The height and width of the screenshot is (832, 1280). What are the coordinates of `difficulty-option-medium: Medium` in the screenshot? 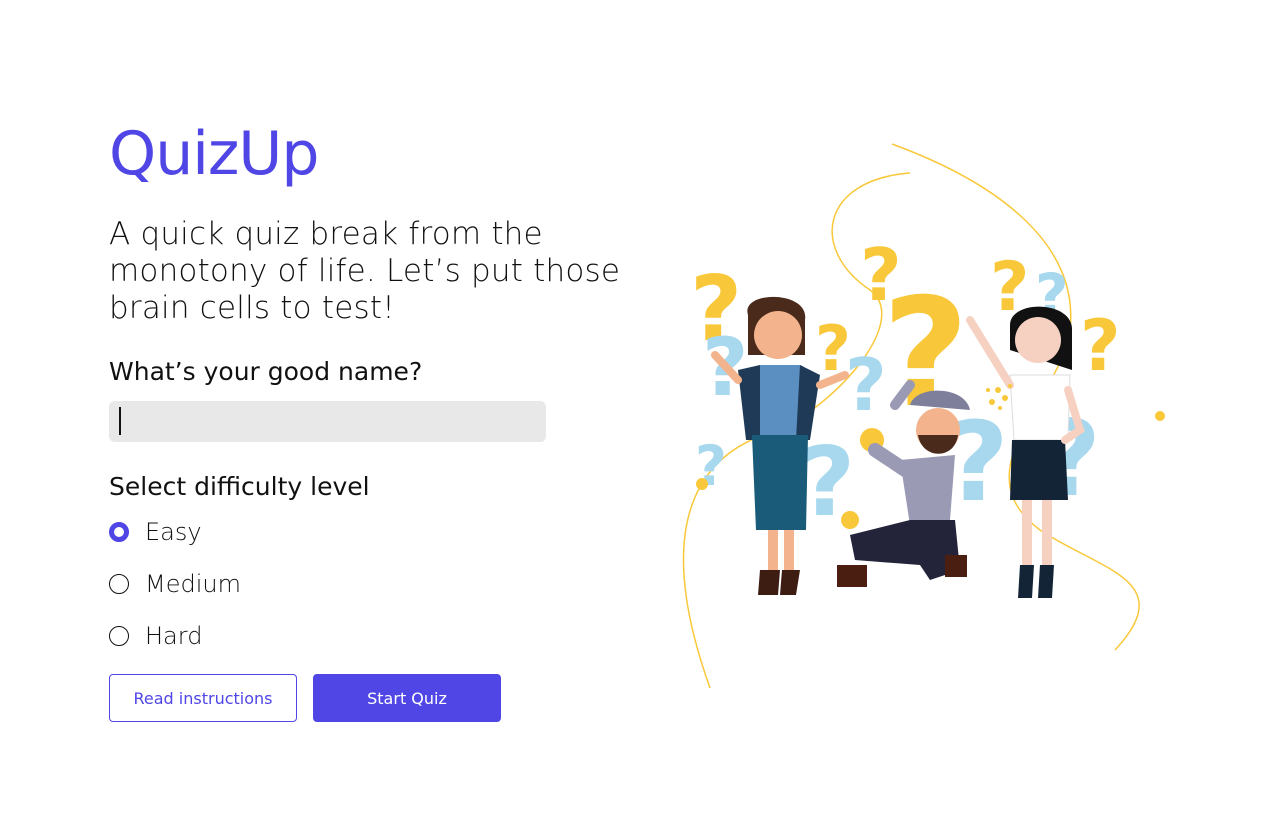 It's located at (379, 584).